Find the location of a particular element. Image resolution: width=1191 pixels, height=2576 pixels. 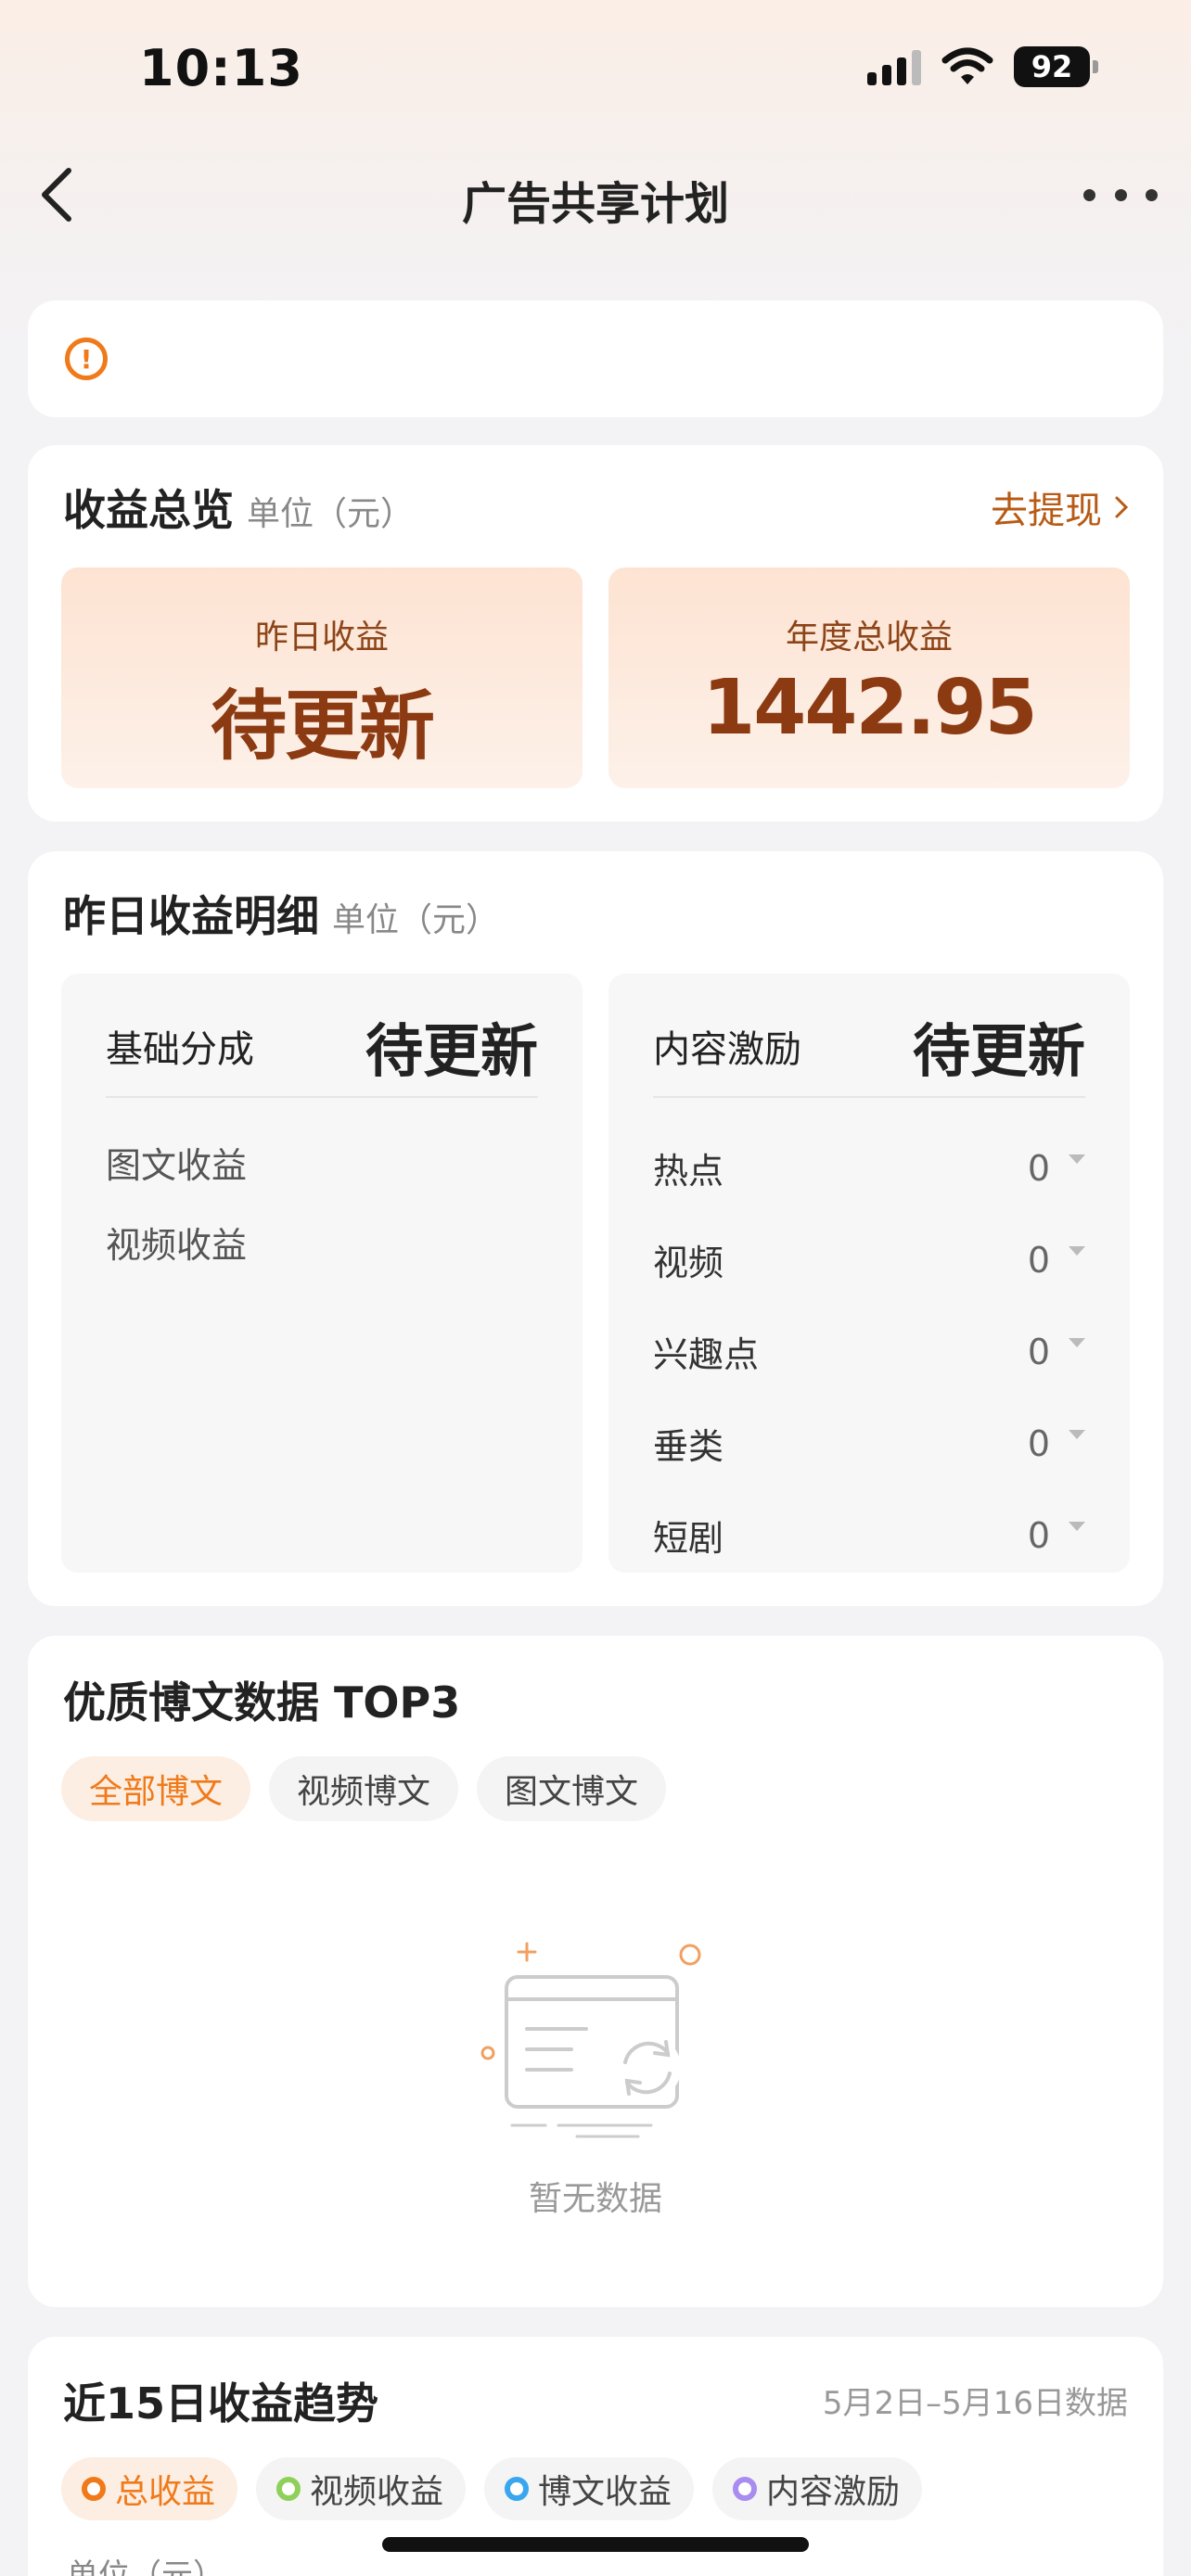

withdraw-label: 去提现 is located at coordinates (1047, 511).